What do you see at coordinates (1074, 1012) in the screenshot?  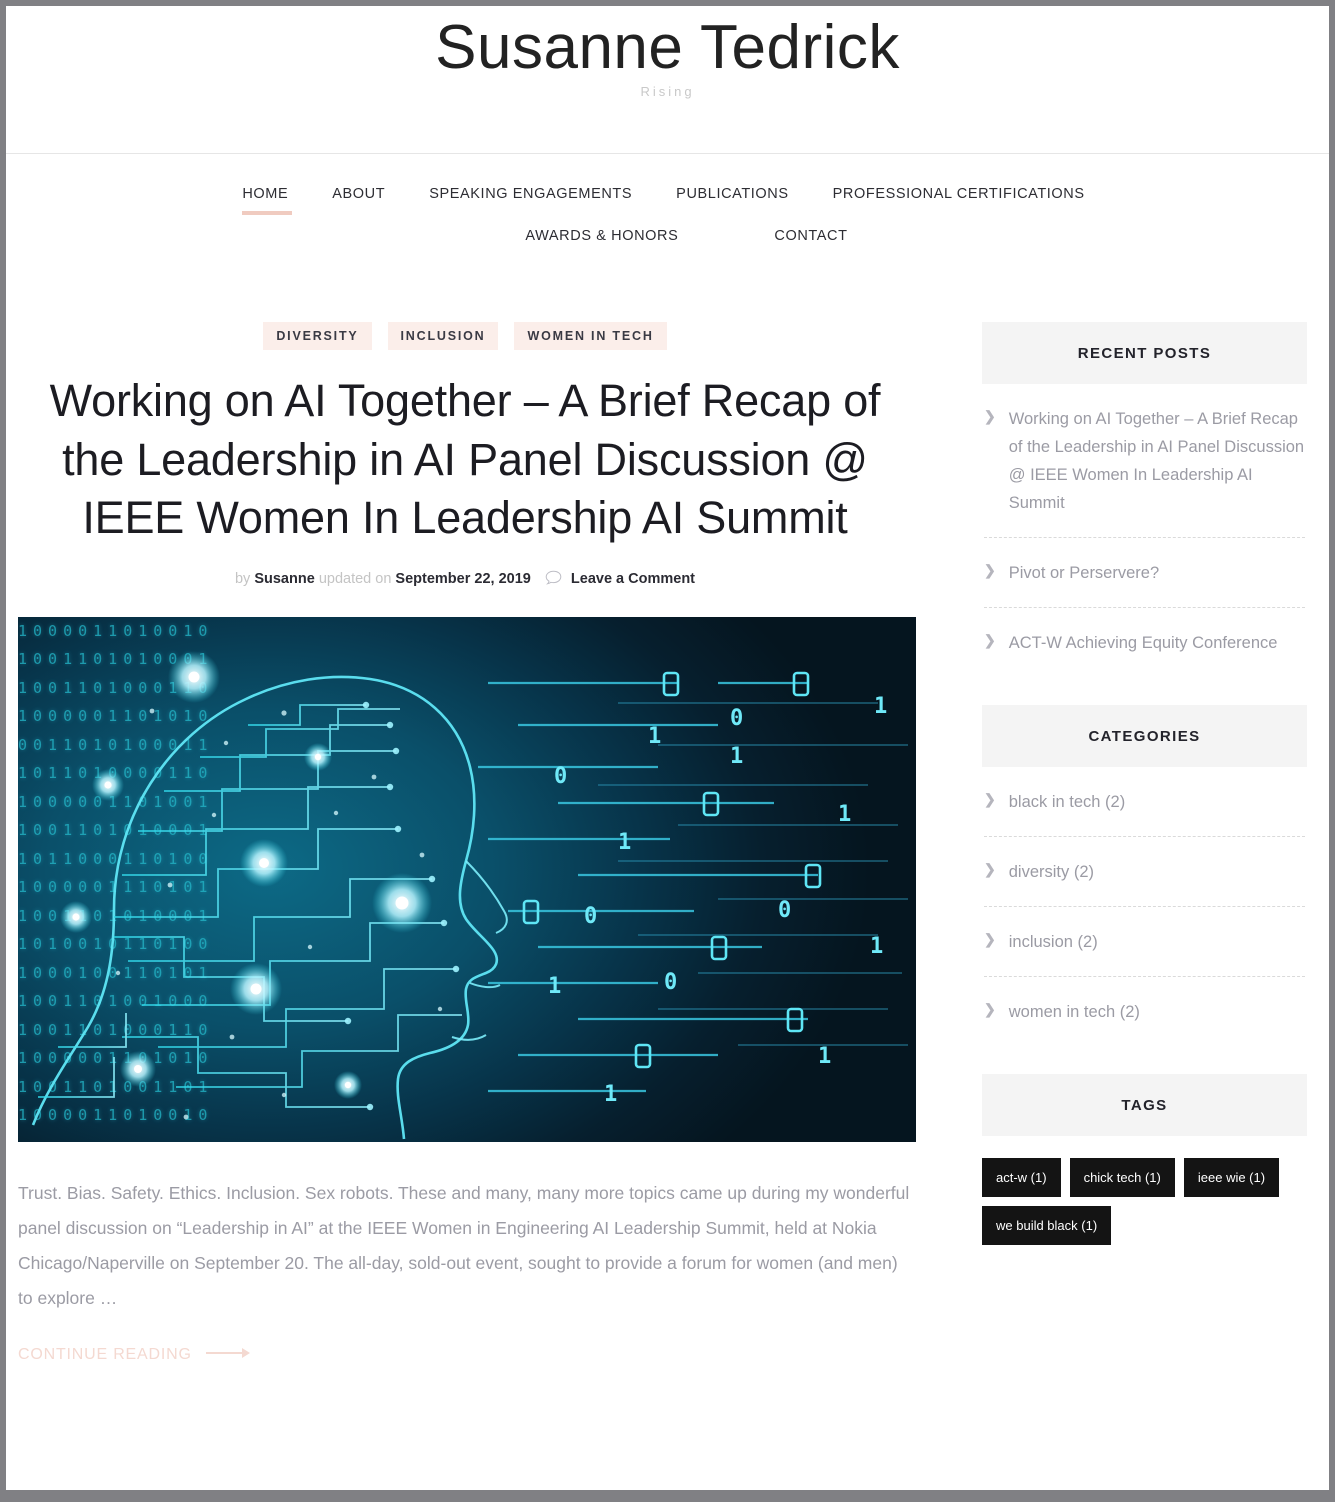 I see `category-link: women in tech (2)` at bounding box center [1074, 1012].